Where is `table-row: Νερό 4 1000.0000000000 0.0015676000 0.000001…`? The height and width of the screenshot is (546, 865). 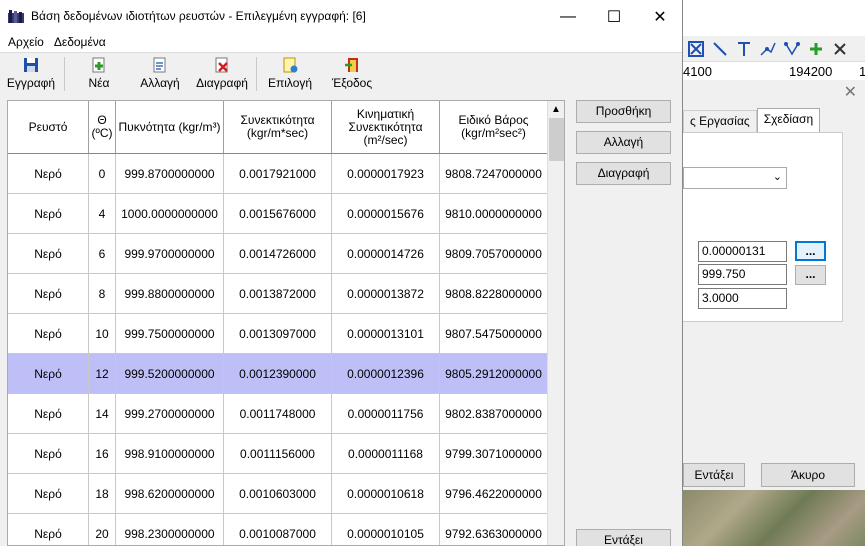
table-row: Νερό 4 1000.0000000000 0.0015676000 0.000001… is located at coordinates (278, 214).